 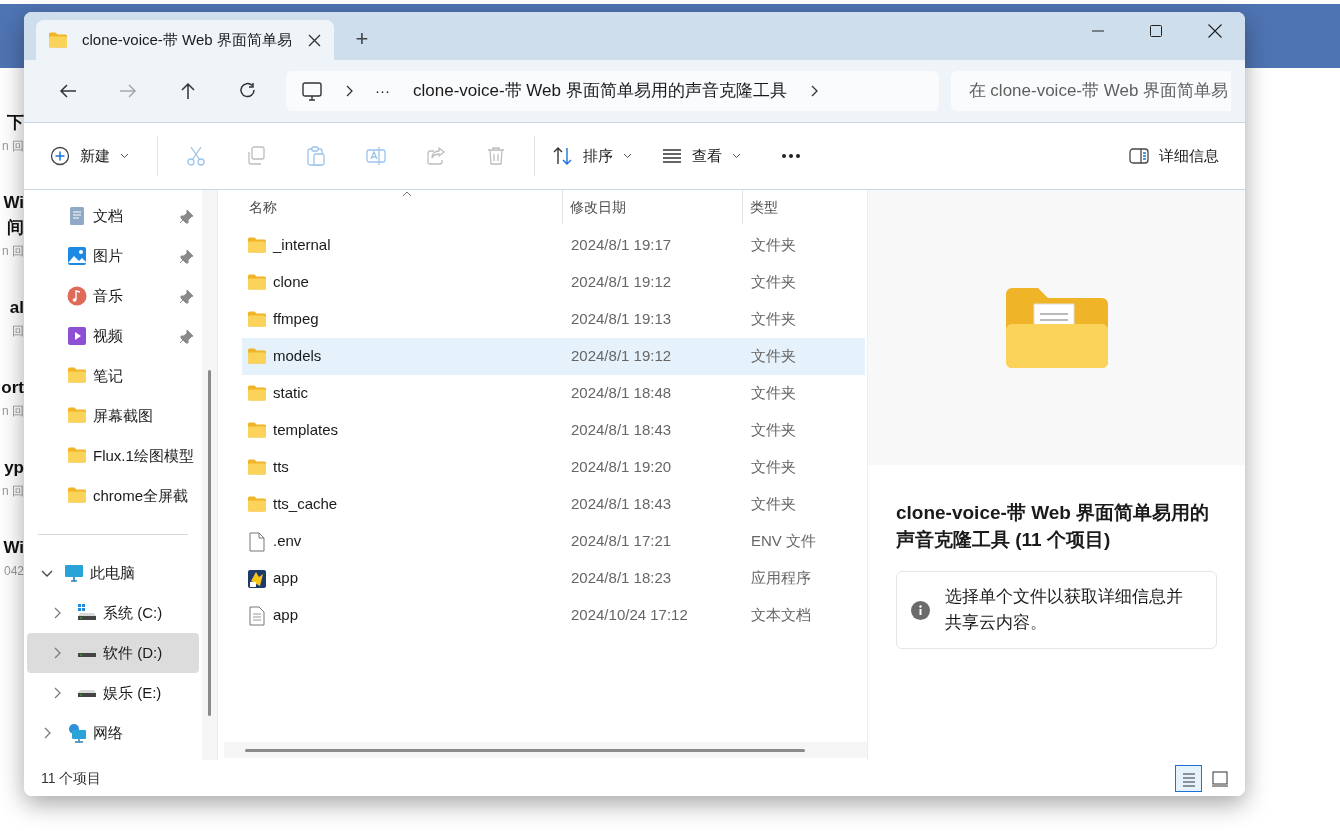 I want to click on tree-item: 此电脑, so click(x=113, y=573).